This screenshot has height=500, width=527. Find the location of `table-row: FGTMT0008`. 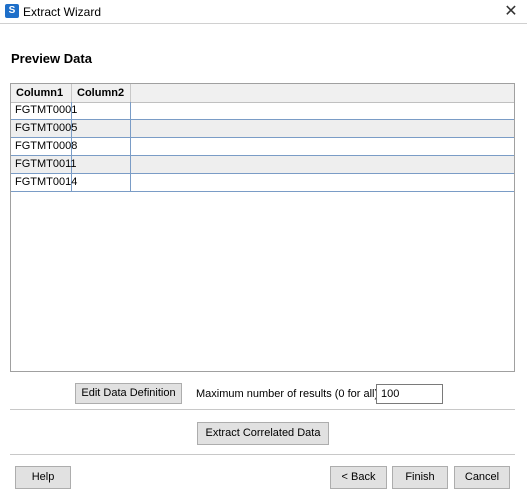

table-row: FGTMT0008 is located at coordinates (262, 147).